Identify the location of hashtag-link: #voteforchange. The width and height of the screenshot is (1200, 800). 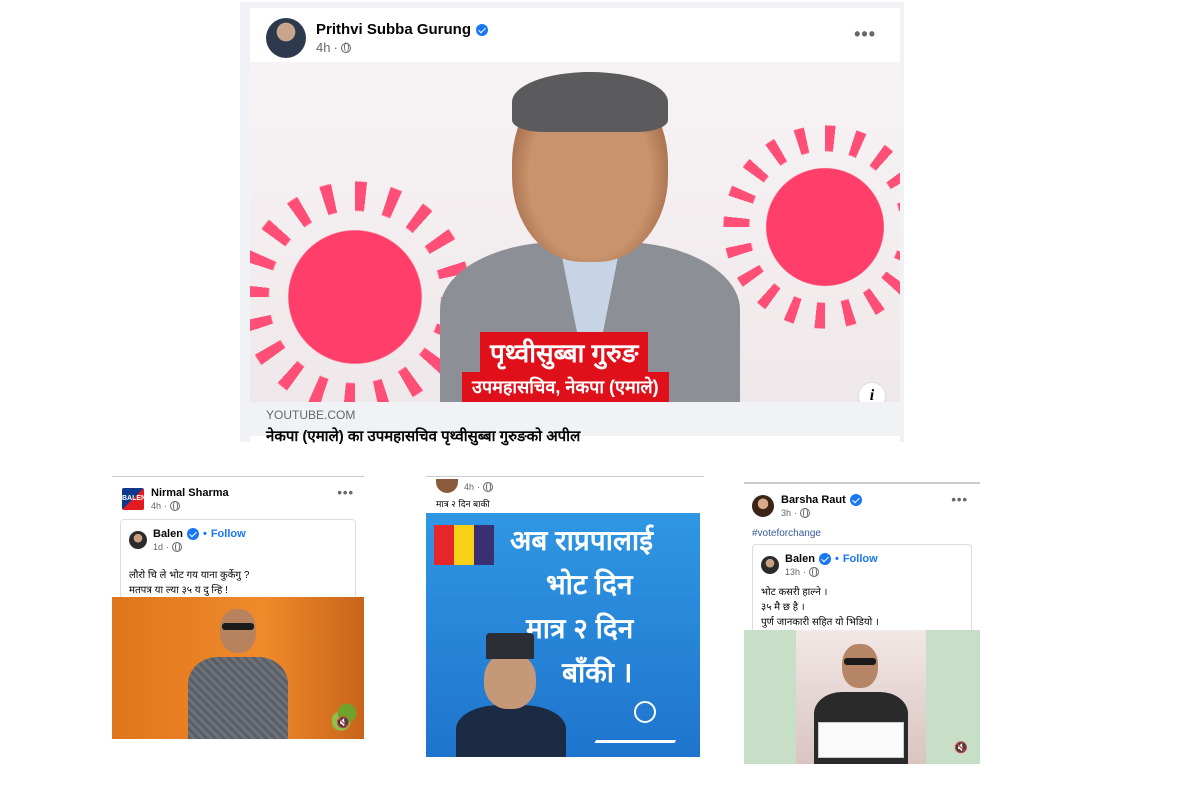
(786, 533).